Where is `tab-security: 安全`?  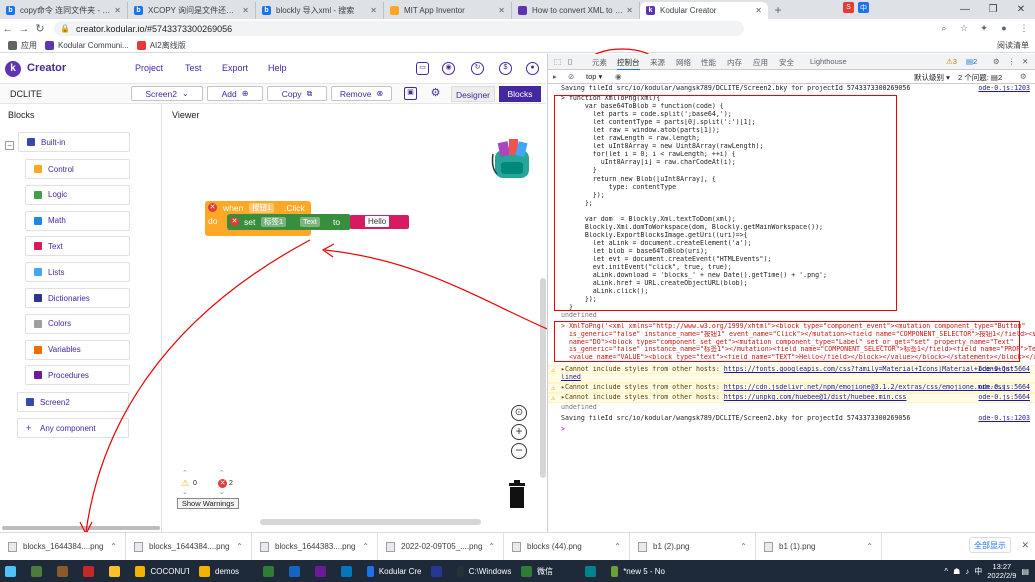
tab-security: 安全 is located at coordinates (786, 62).